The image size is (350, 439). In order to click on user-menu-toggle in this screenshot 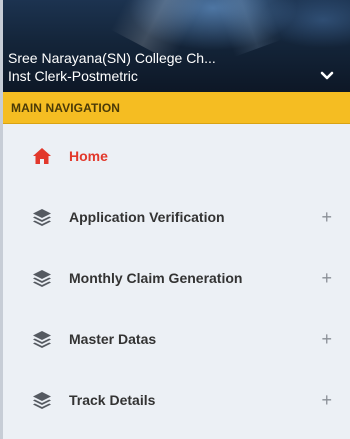, I will do `click(327, 76)`.